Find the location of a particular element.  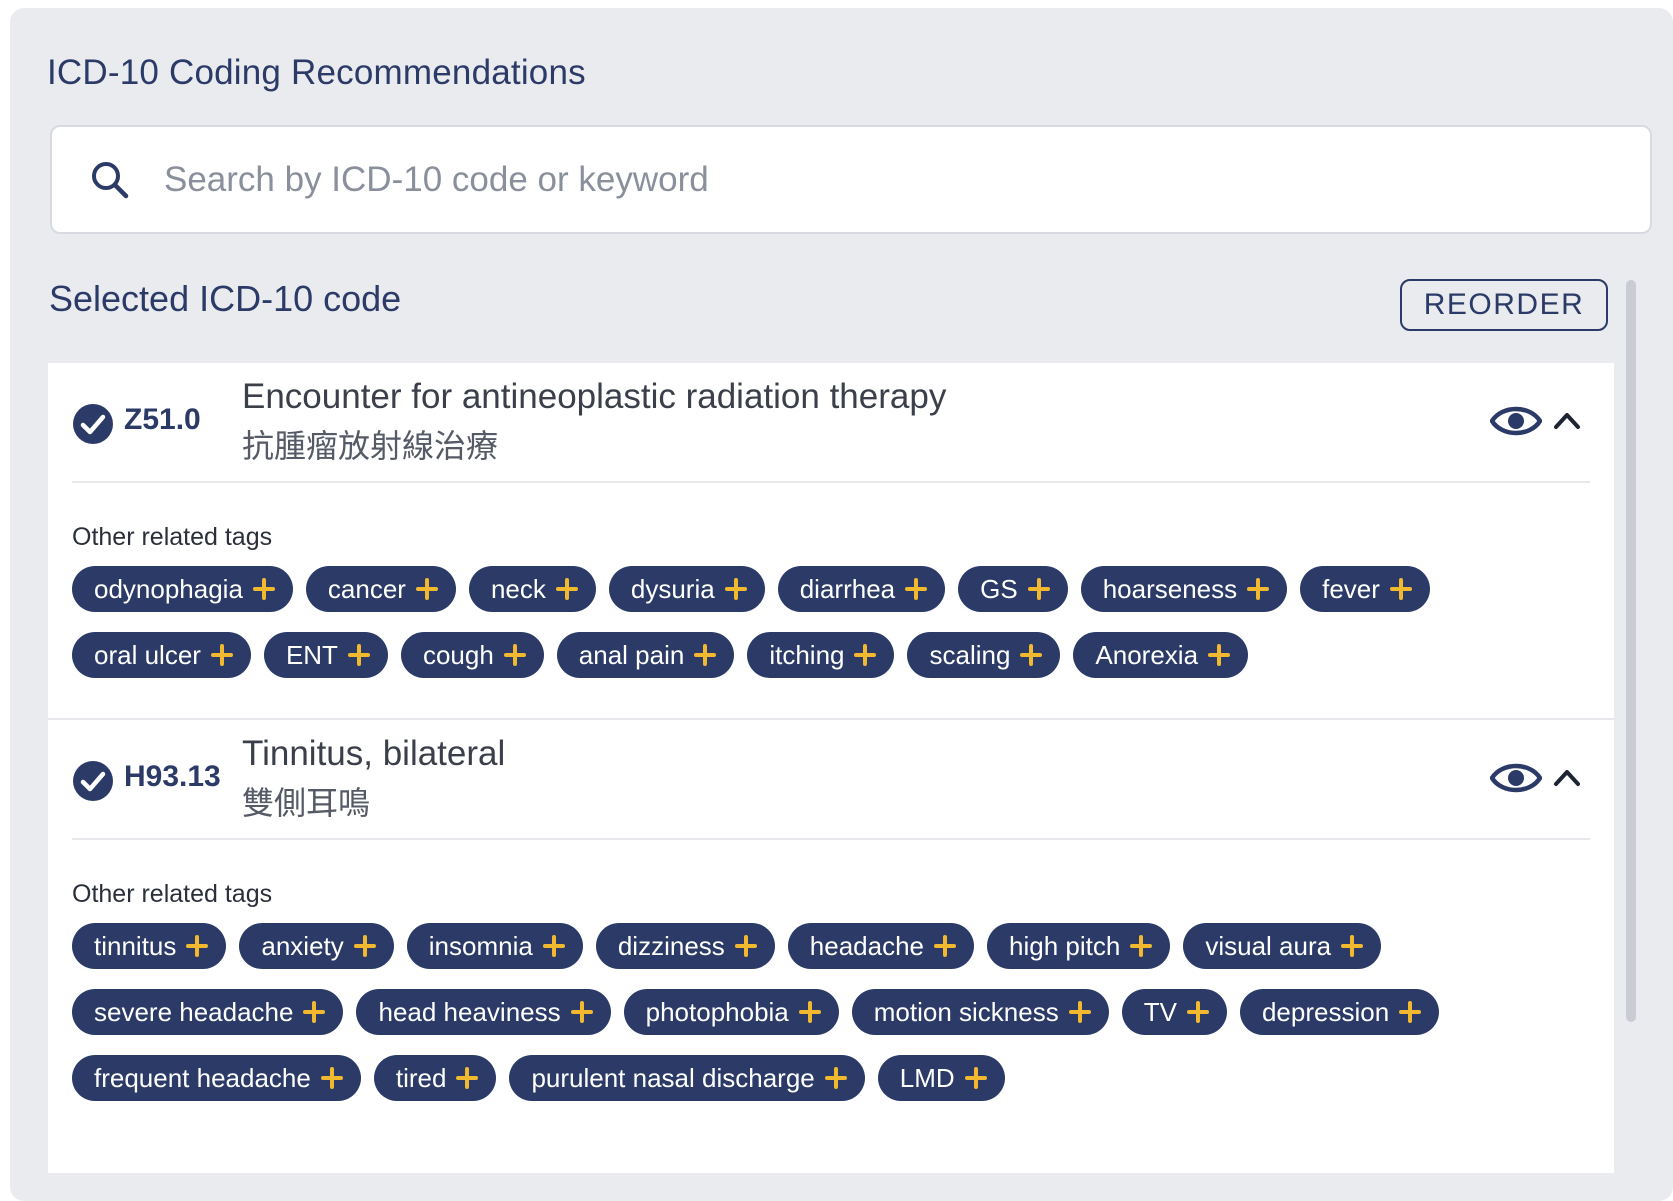

tag-chip: cancer is located at coordinates (380, 589).